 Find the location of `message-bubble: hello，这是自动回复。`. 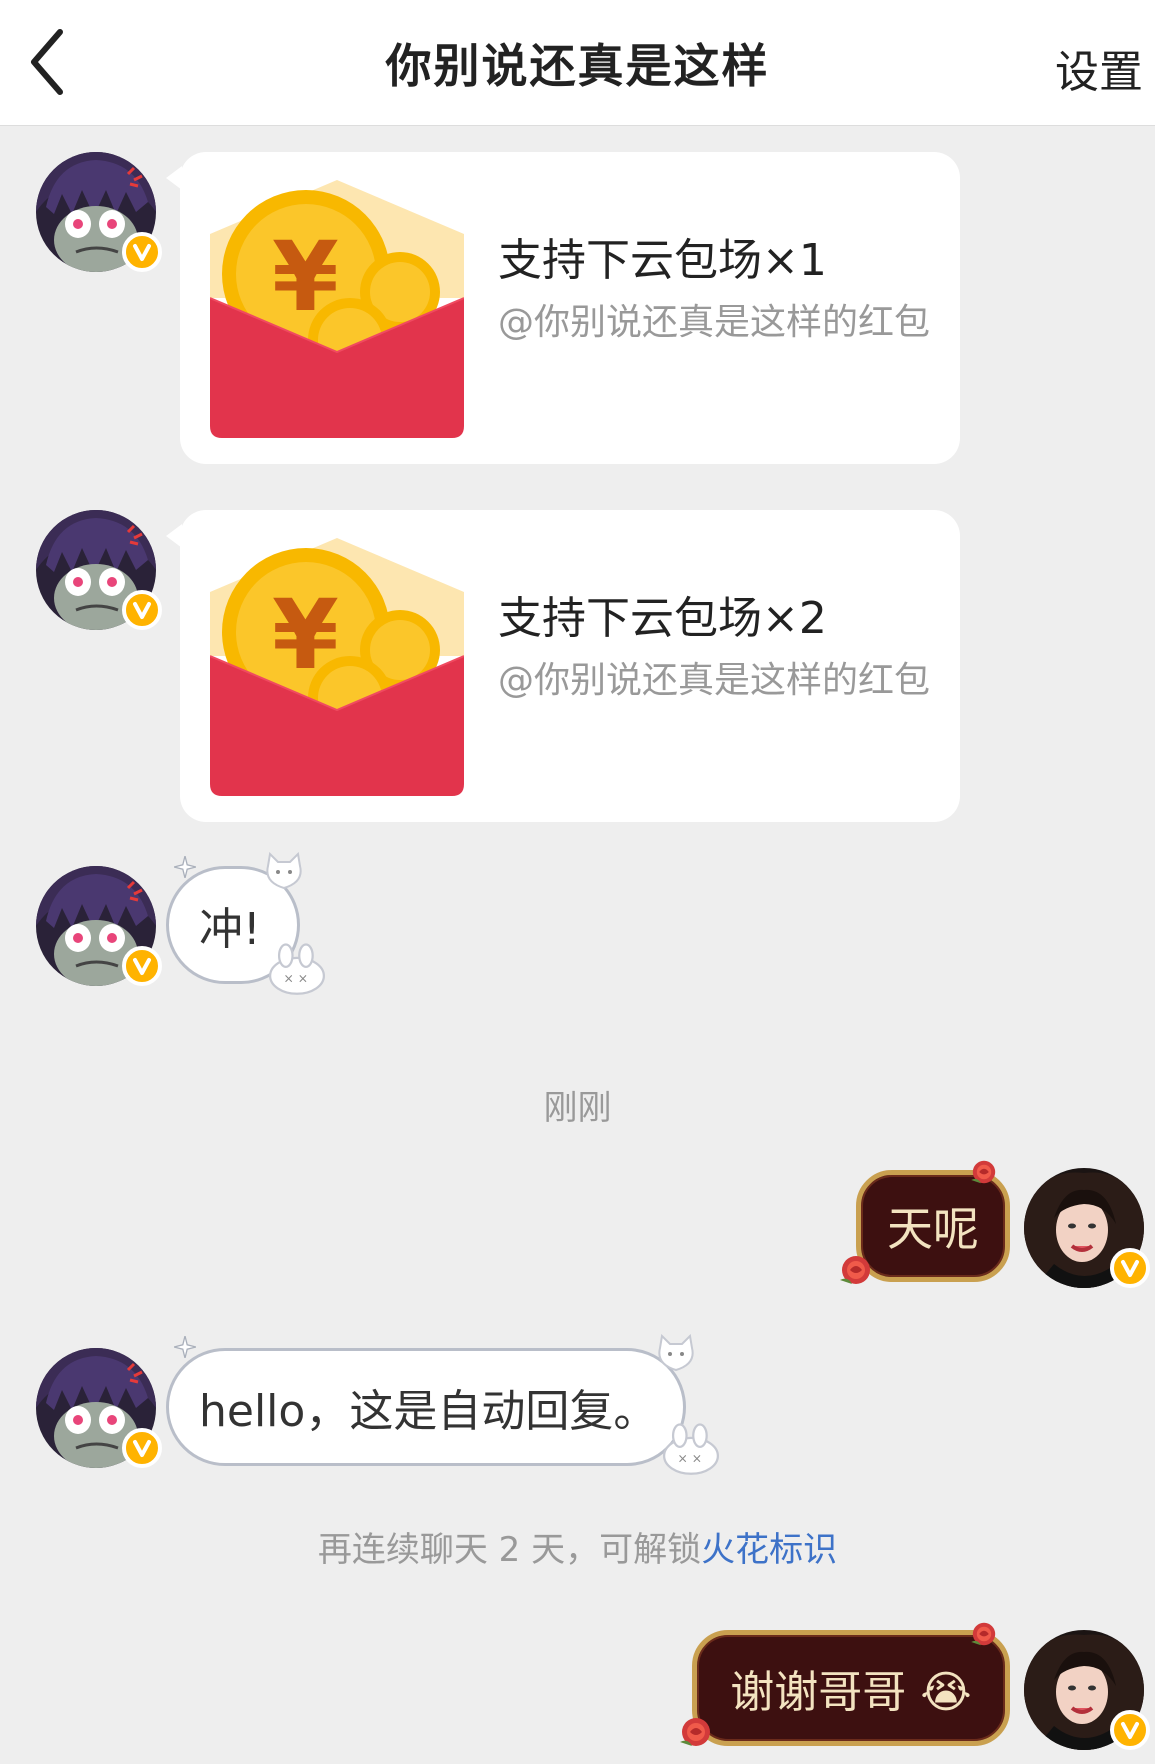

message-bubble: hello，这是自动回复。 is located at coordinates (426, 1407).